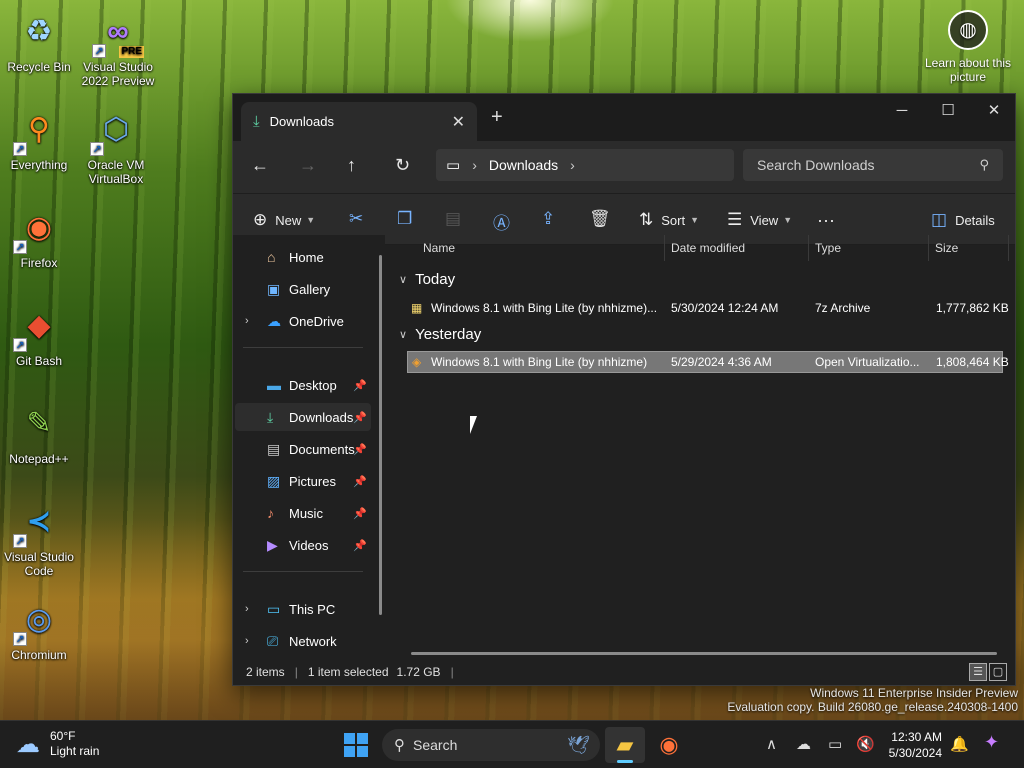 The height and width of the screenshot is (768, 1024). Describe the element at coordinates (771, 744) in the screenshot. I see `show-hidden-icons-chevron-up-icon: ∧` at that location.